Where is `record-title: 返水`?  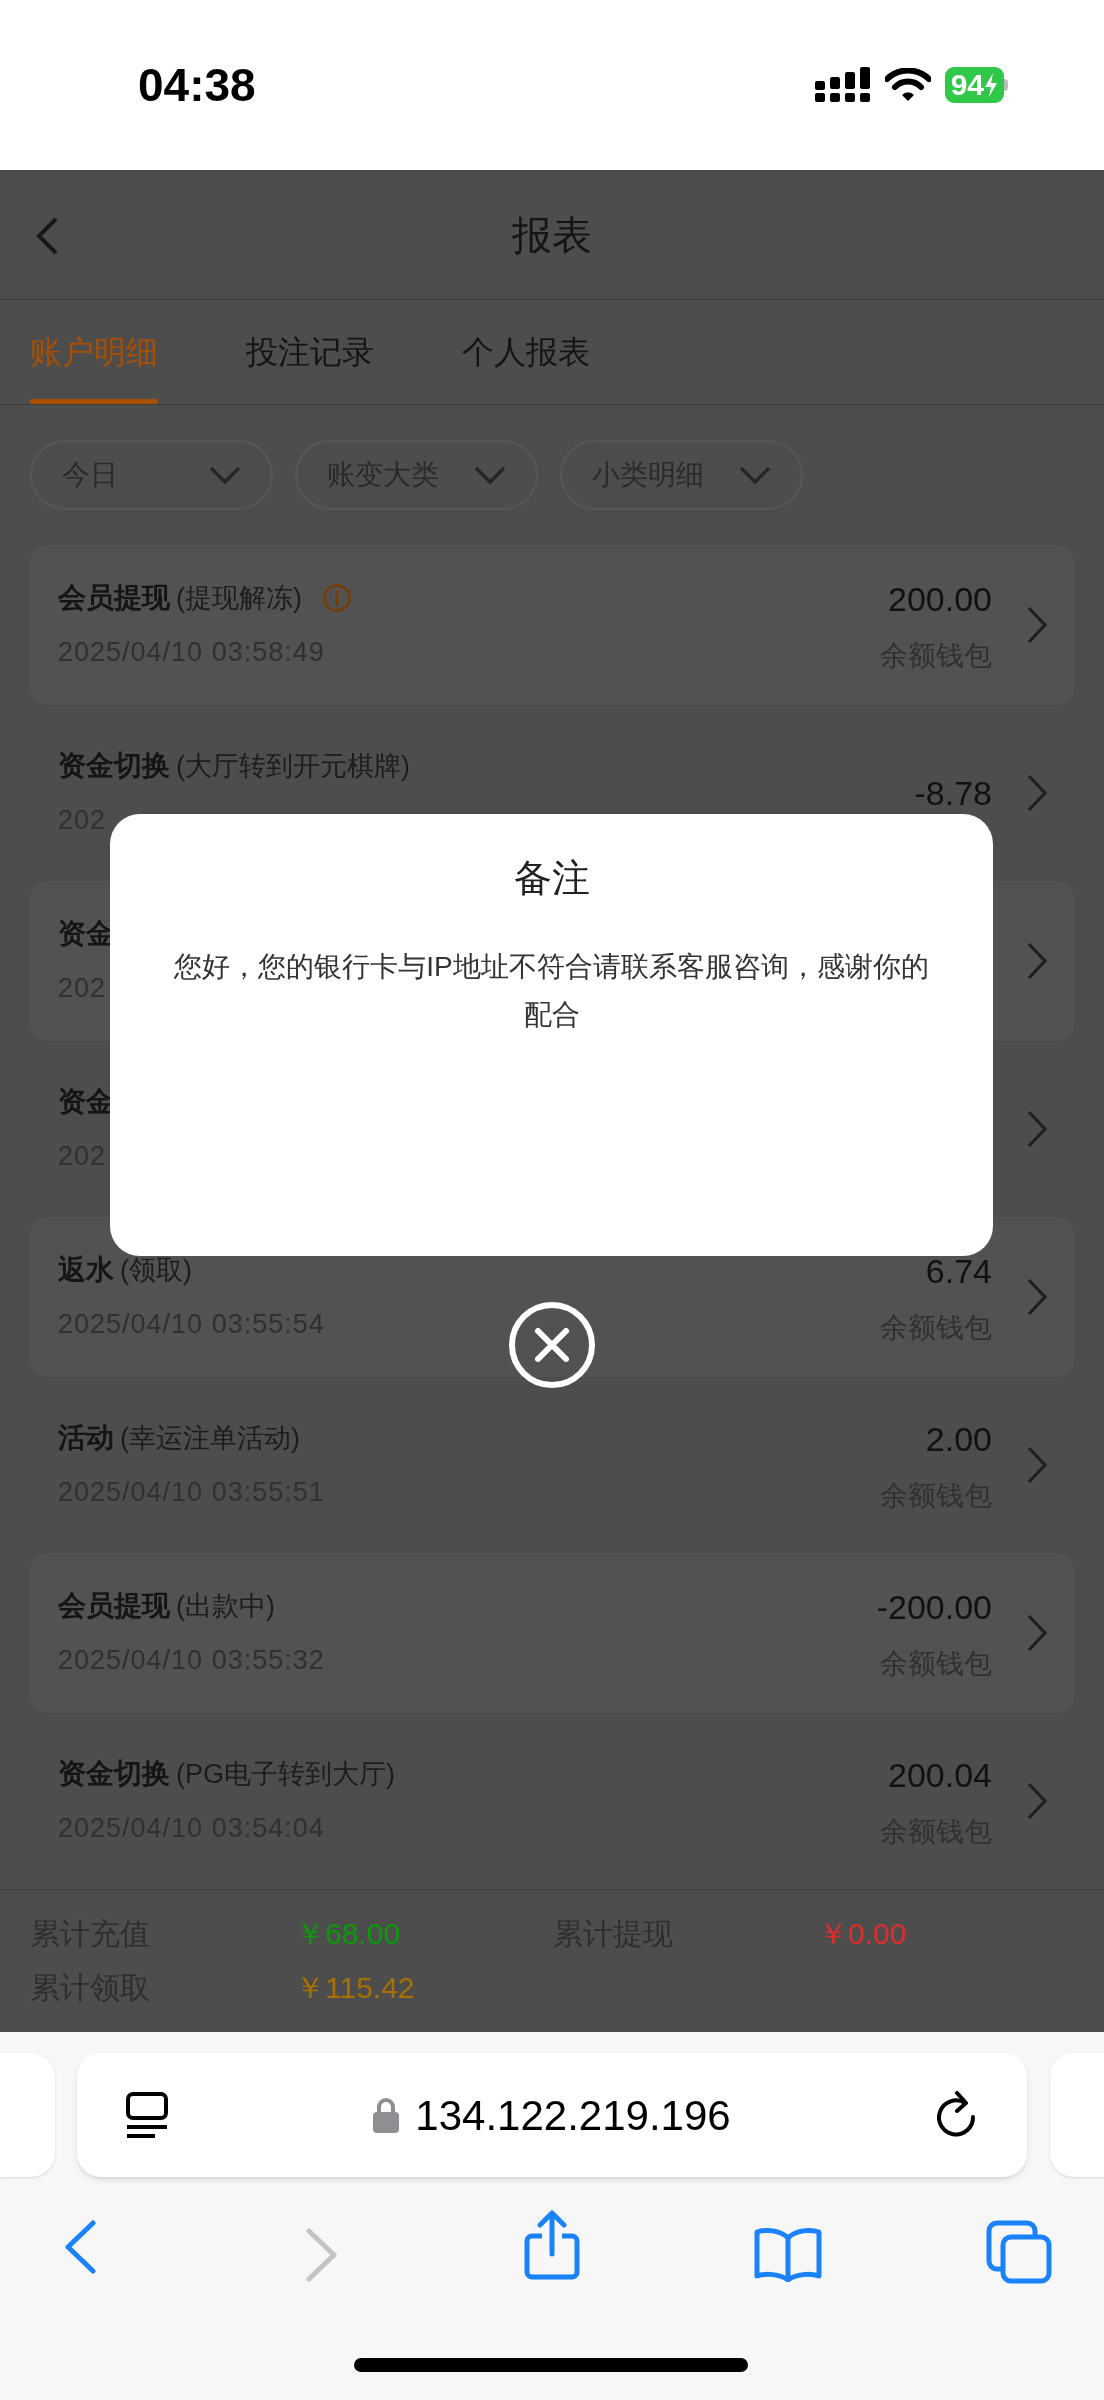 record-title: 返水 is located at coordinates (86, 1269).